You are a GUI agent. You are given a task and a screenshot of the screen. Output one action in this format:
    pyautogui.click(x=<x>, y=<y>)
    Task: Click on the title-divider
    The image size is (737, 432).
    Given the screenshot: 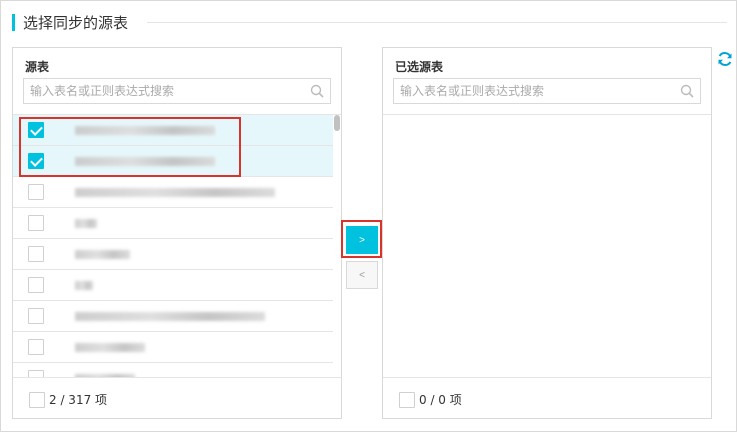 What is the action you would take?
    pyautogui.click(x=437, y=22)
    